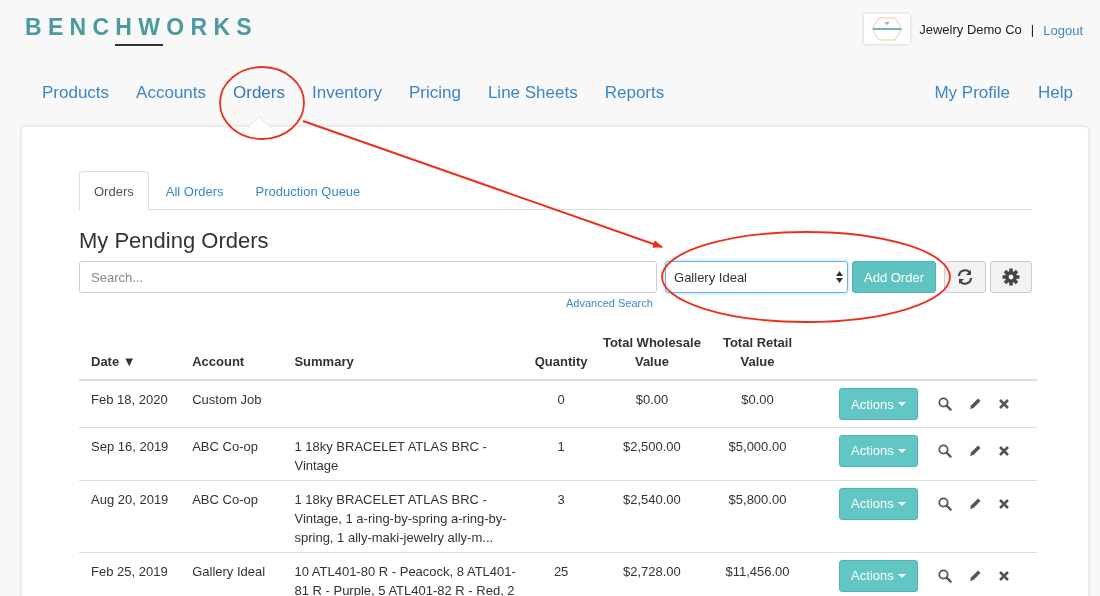  I want to click on settings-button, so click(1011, 277).